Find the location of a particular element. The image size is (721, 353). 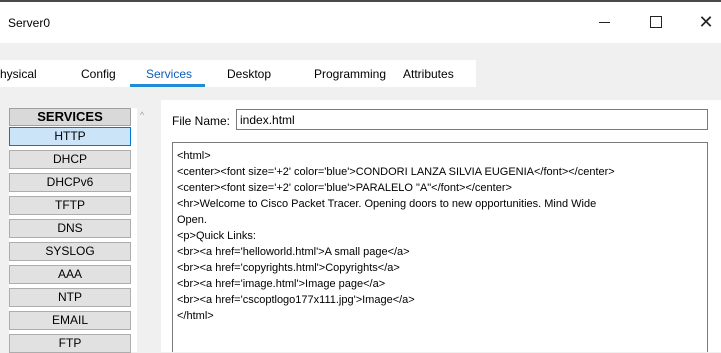

services-header: SERVICES is located at coordinates (70, 117).